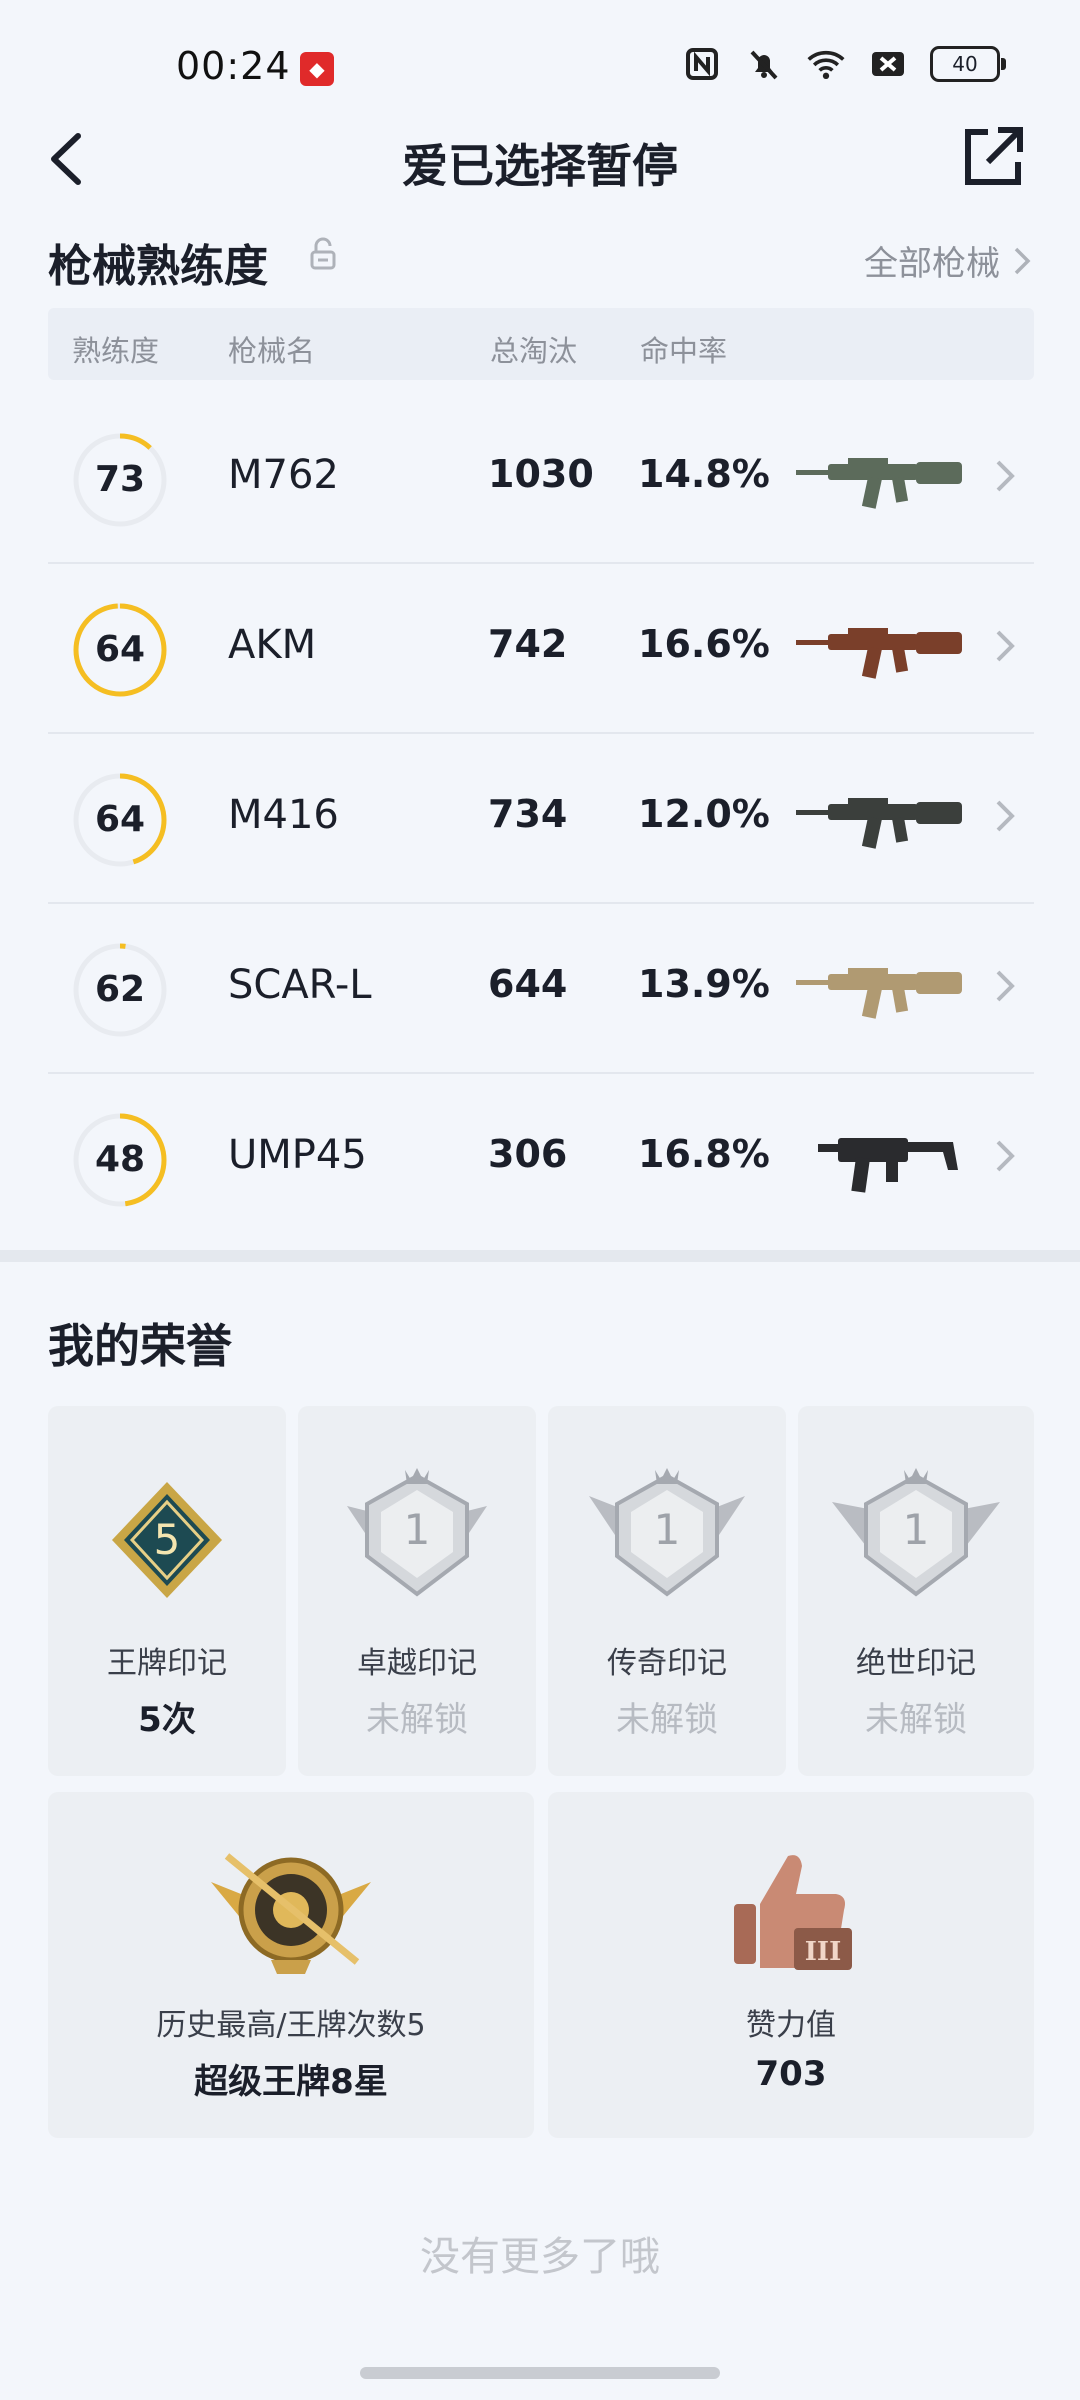  I want to click on weapon-name: AKM, so click(272, 645).